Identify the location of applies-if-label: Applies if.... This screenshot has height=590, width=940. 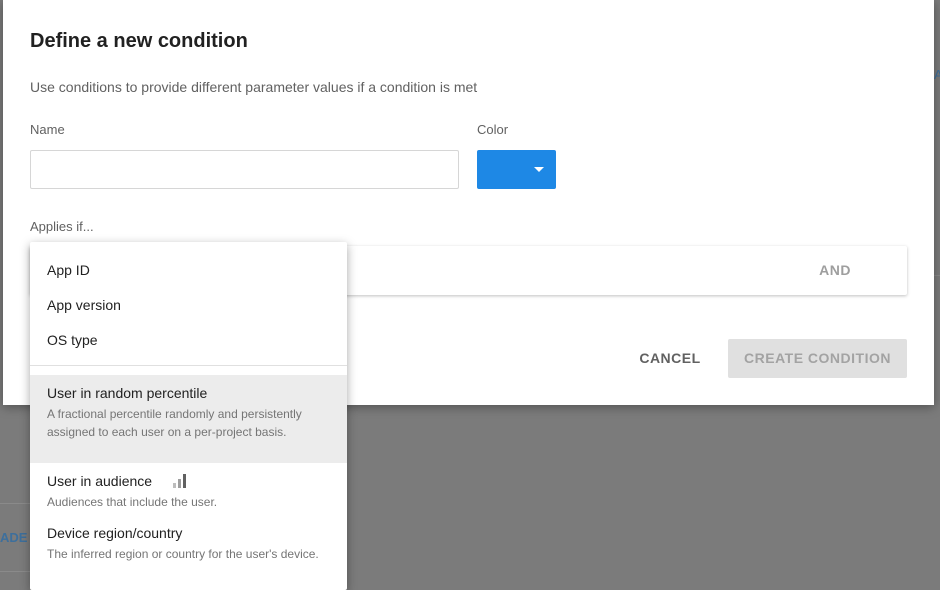
(62, 226).